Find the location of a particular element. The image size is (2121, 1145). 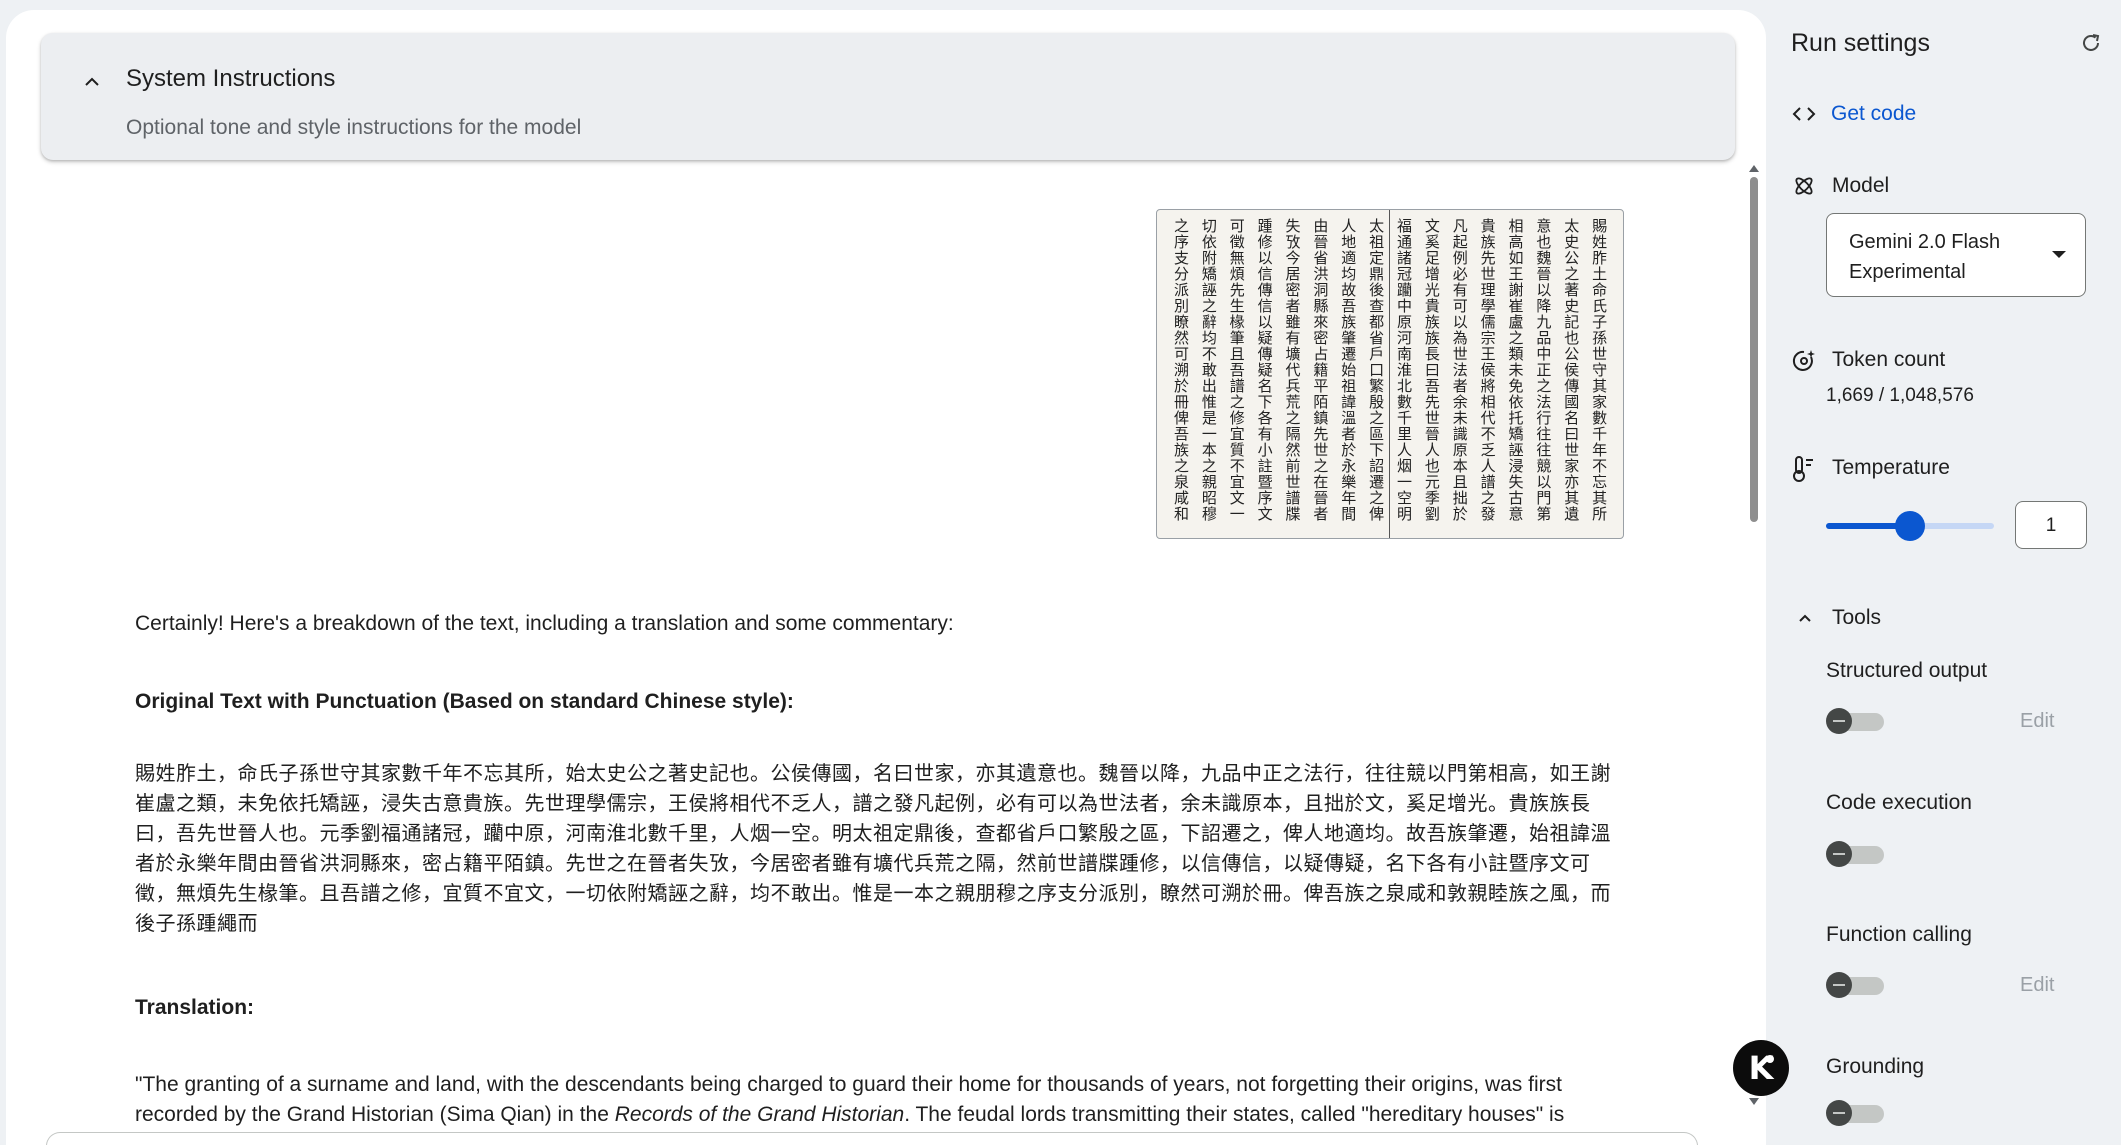

refresh-icon is located at coordinates (2091, 43).